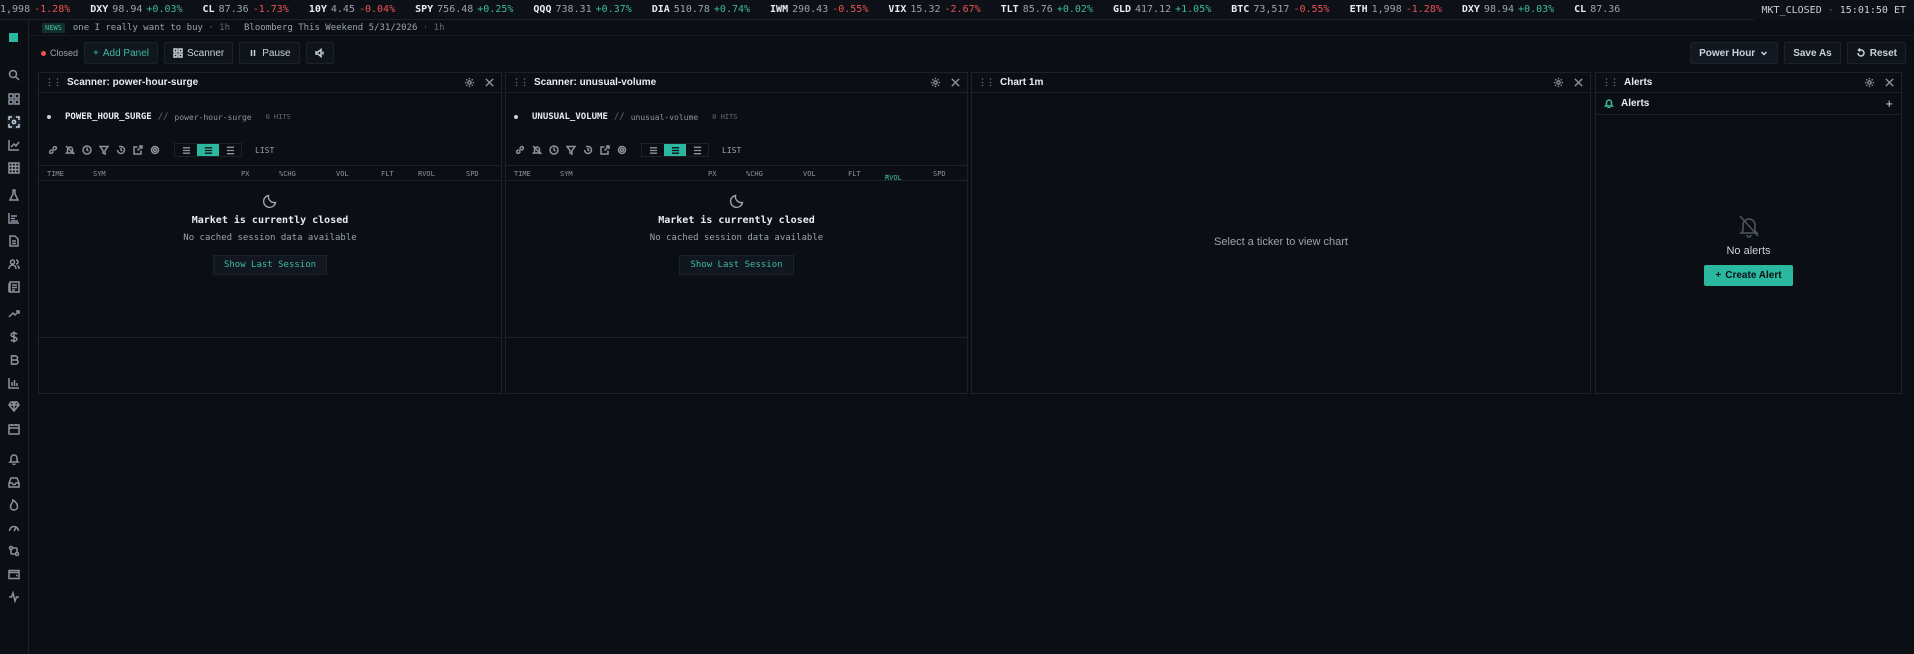  What do you see at coordinates (1876, 53) in the screenshot?
I see `reset-button: Reset` at bounding box center [1876, 53].